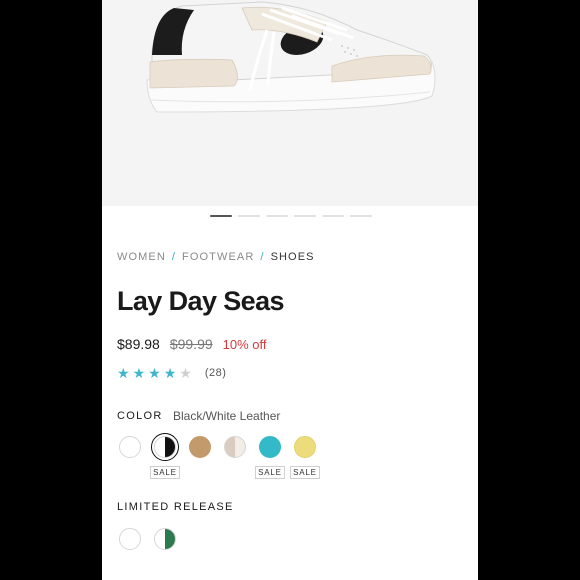 This screenshot has height=580, width=580. Describe the element at coordinates (297, 459) in the screenshot. I see `color-swatches: SALE SALE SALE` at that location.